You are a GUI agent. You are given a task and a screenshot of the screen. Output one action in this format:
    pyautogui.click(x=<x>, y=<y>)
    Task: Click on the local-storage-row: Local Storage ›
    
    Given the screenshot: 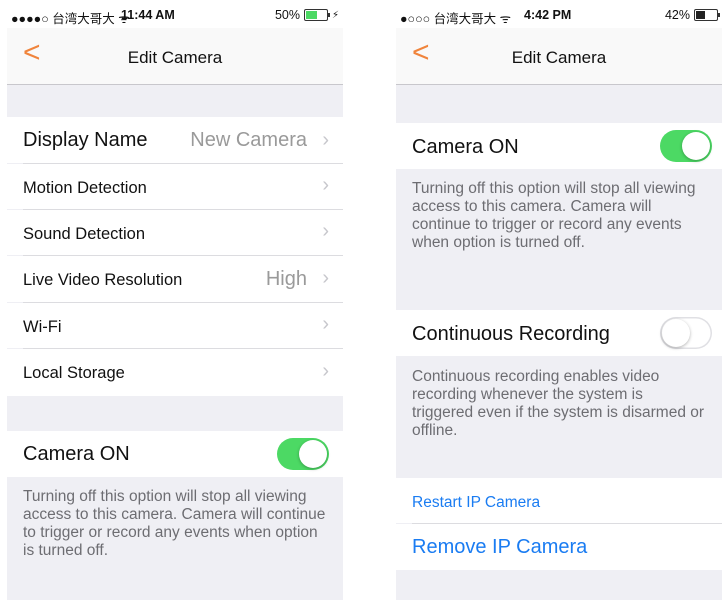 What is the action you would take?
    pyautogui.click(x=175, y=372)
    